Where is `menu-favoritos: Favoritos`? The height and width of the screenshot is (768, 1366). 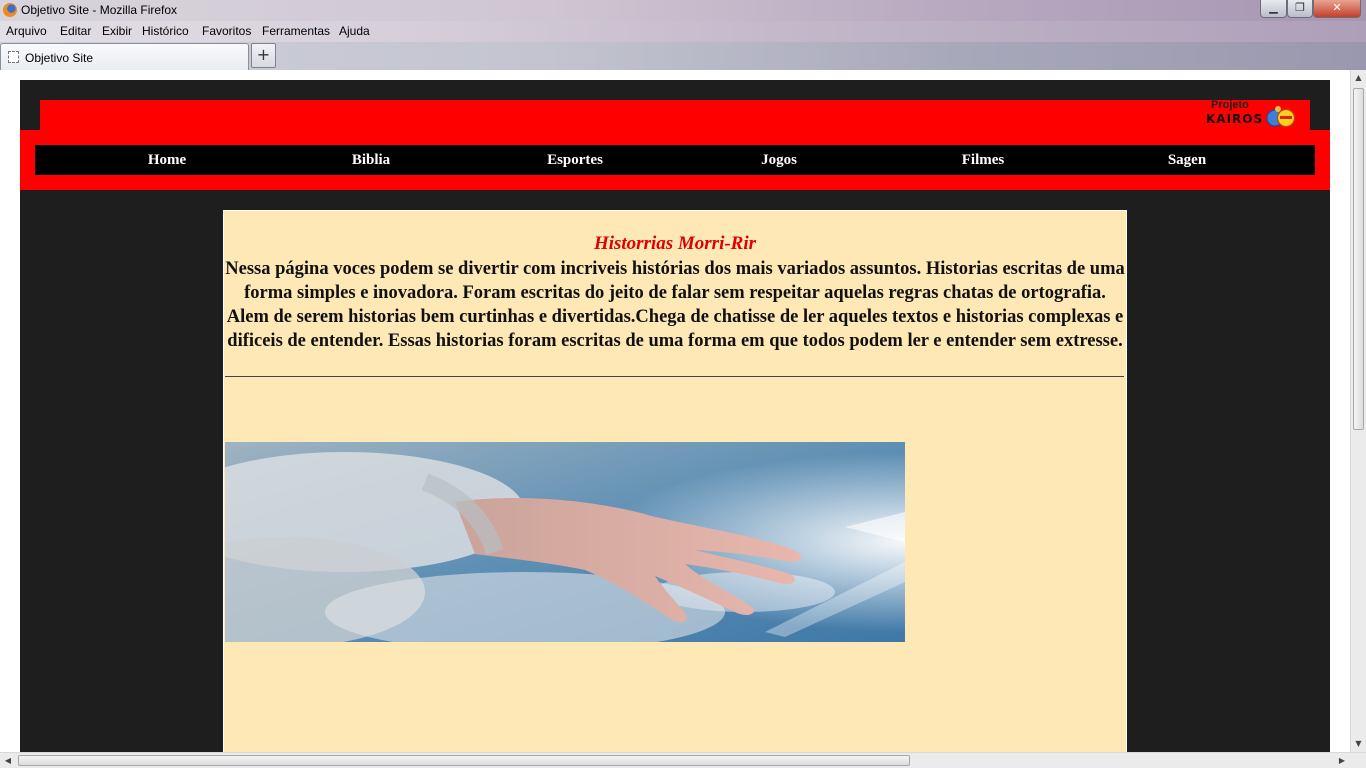 menu-favoritos: Favoritos is located at coordinates (226, 31).